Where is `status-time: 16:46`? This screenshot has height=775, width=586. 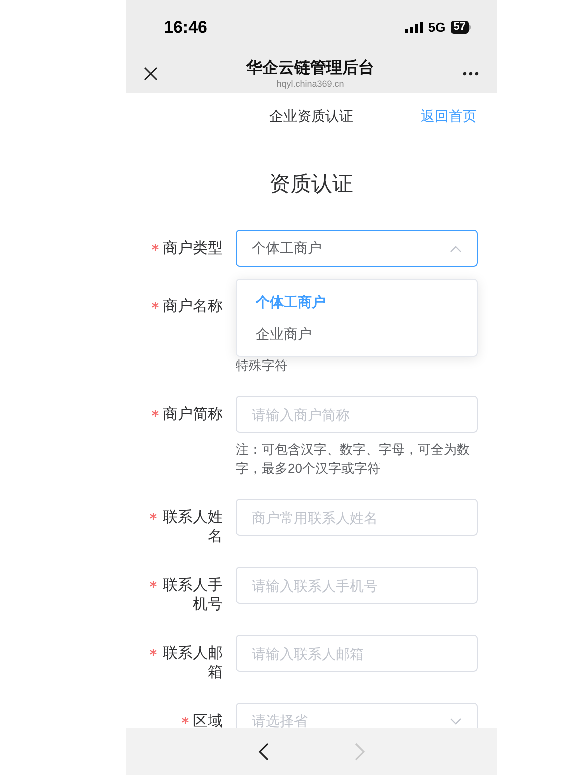
status-time: 16:46 is located at coordinates (186, 27).